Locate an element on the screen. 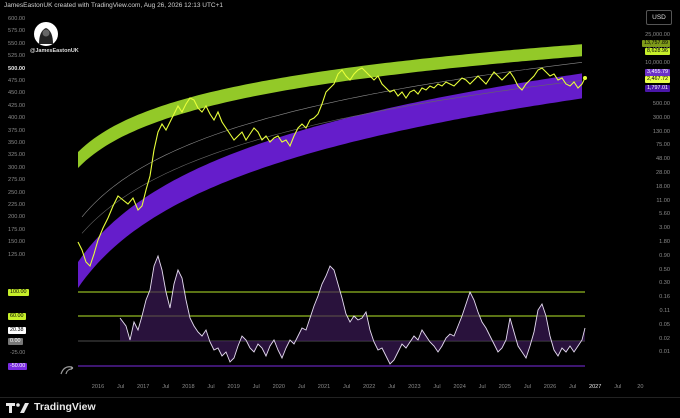 This screenshot has width=680, height=418. tradingview-brand: TradingView is located at coordinates (65, 407).